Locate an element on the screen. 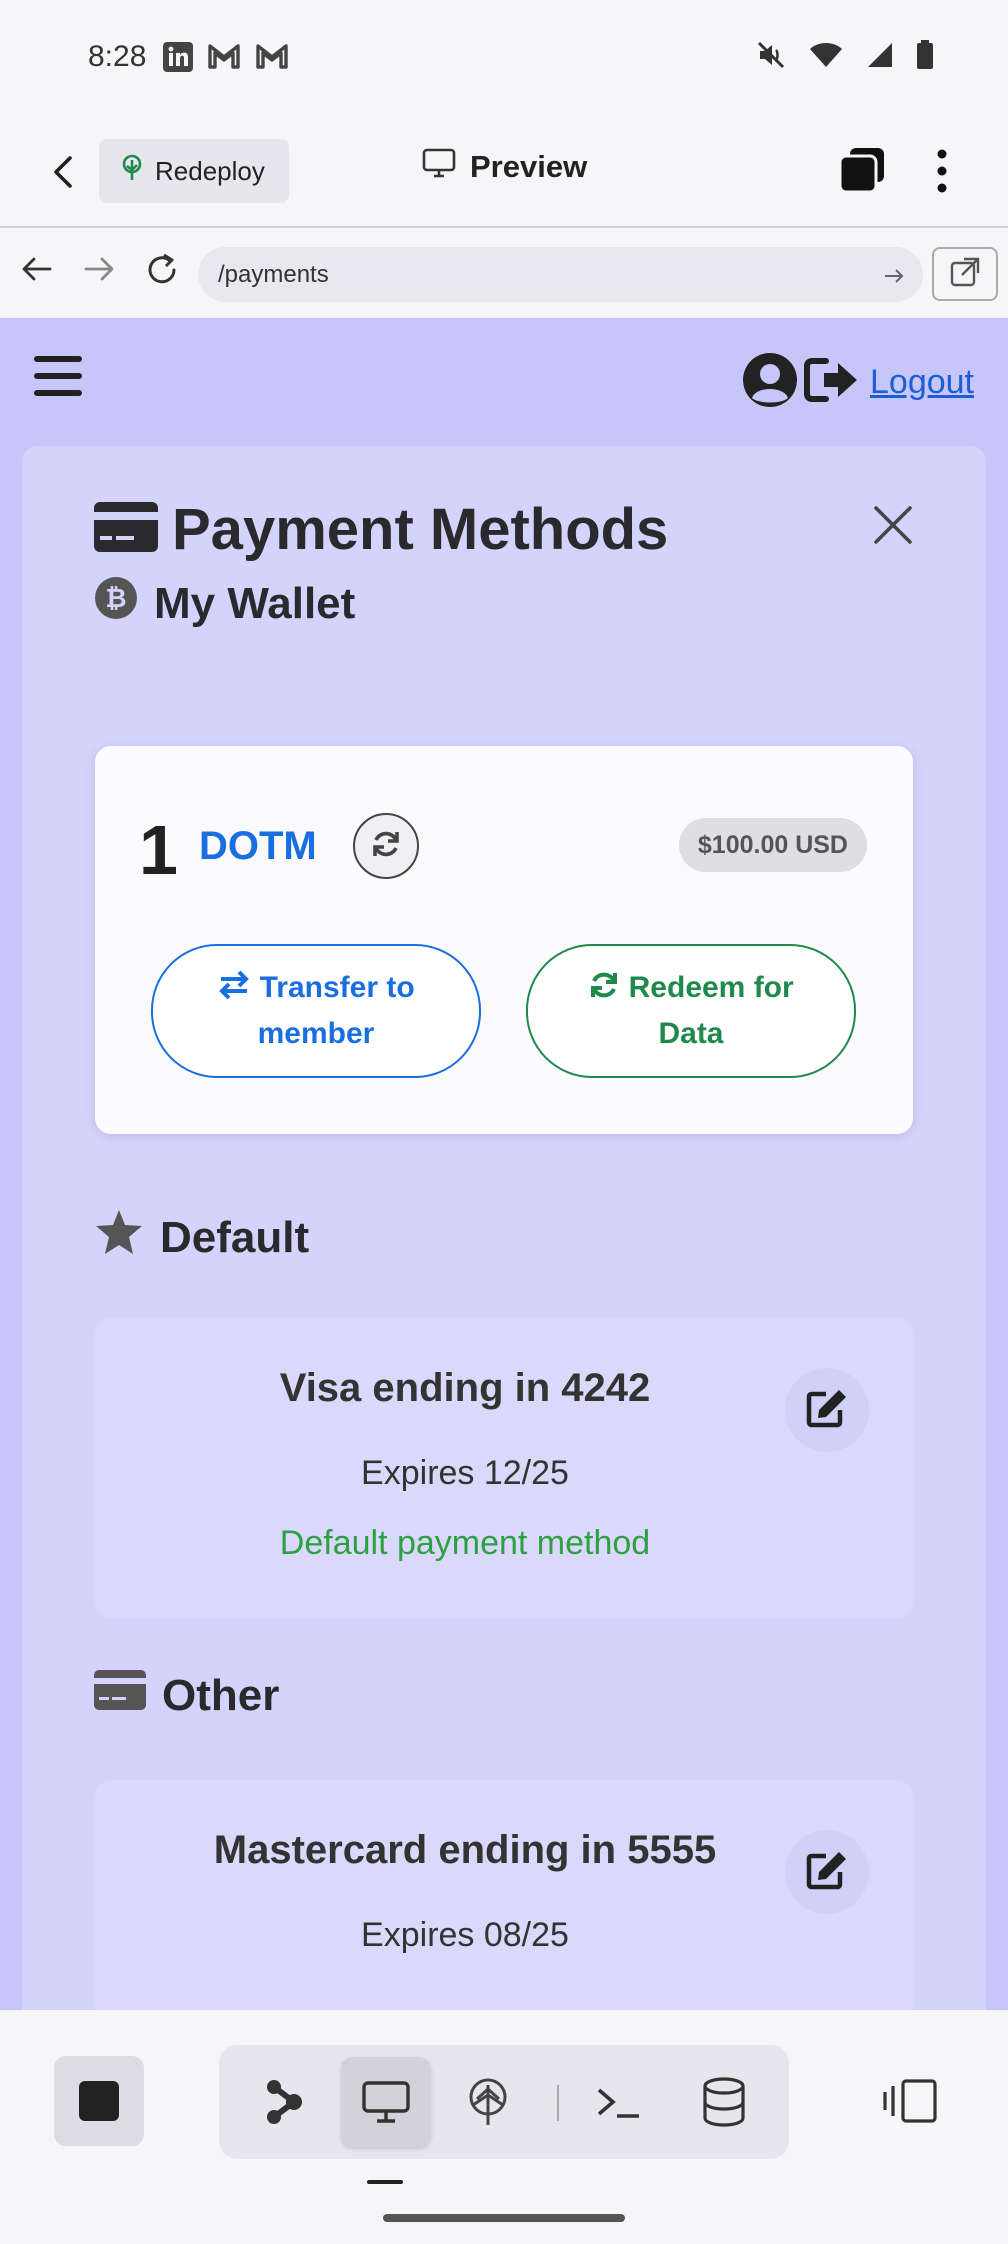  redeploy-button: Redeploy is located at coordinates (194, 171).